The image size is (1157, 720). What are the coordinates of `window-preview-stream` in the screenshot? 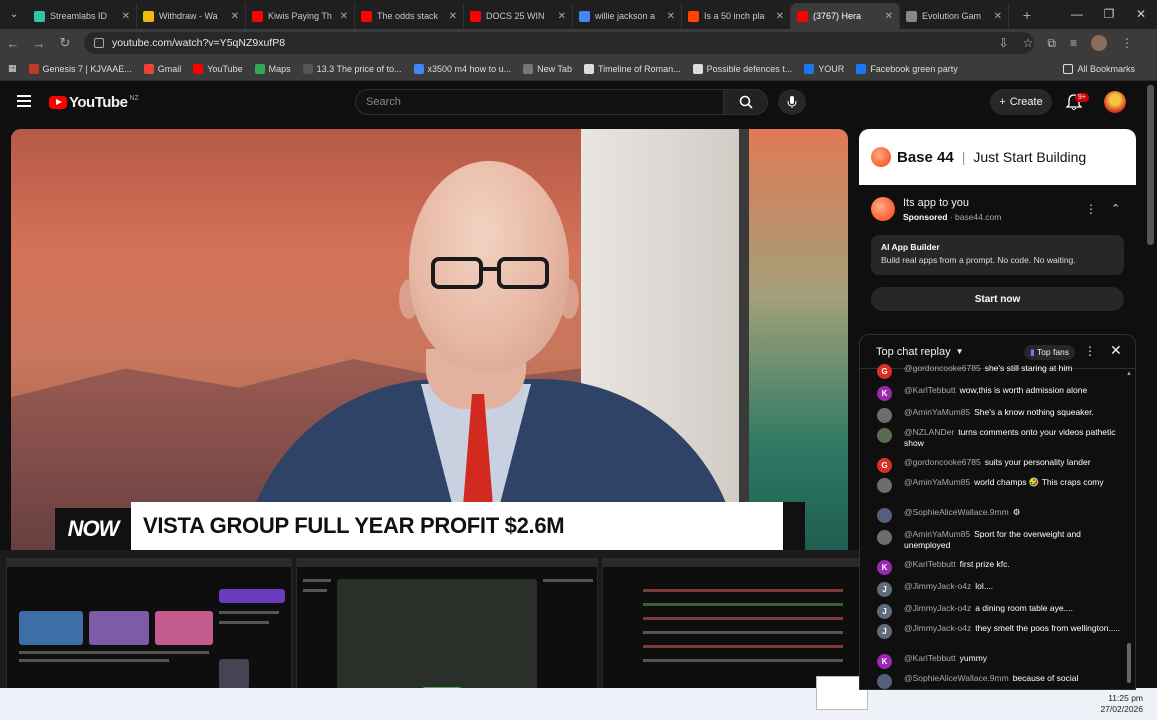 It's located at (447, 632).